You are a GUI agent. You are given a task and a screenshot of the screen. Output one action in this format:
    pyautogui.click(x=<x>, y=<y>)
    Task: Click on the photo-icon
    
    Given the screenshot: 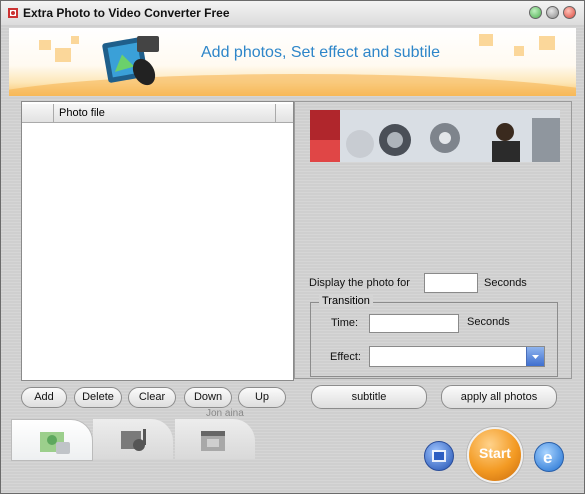 What is the action you would take?
    pyautogui.click(x=55, y=443)
    